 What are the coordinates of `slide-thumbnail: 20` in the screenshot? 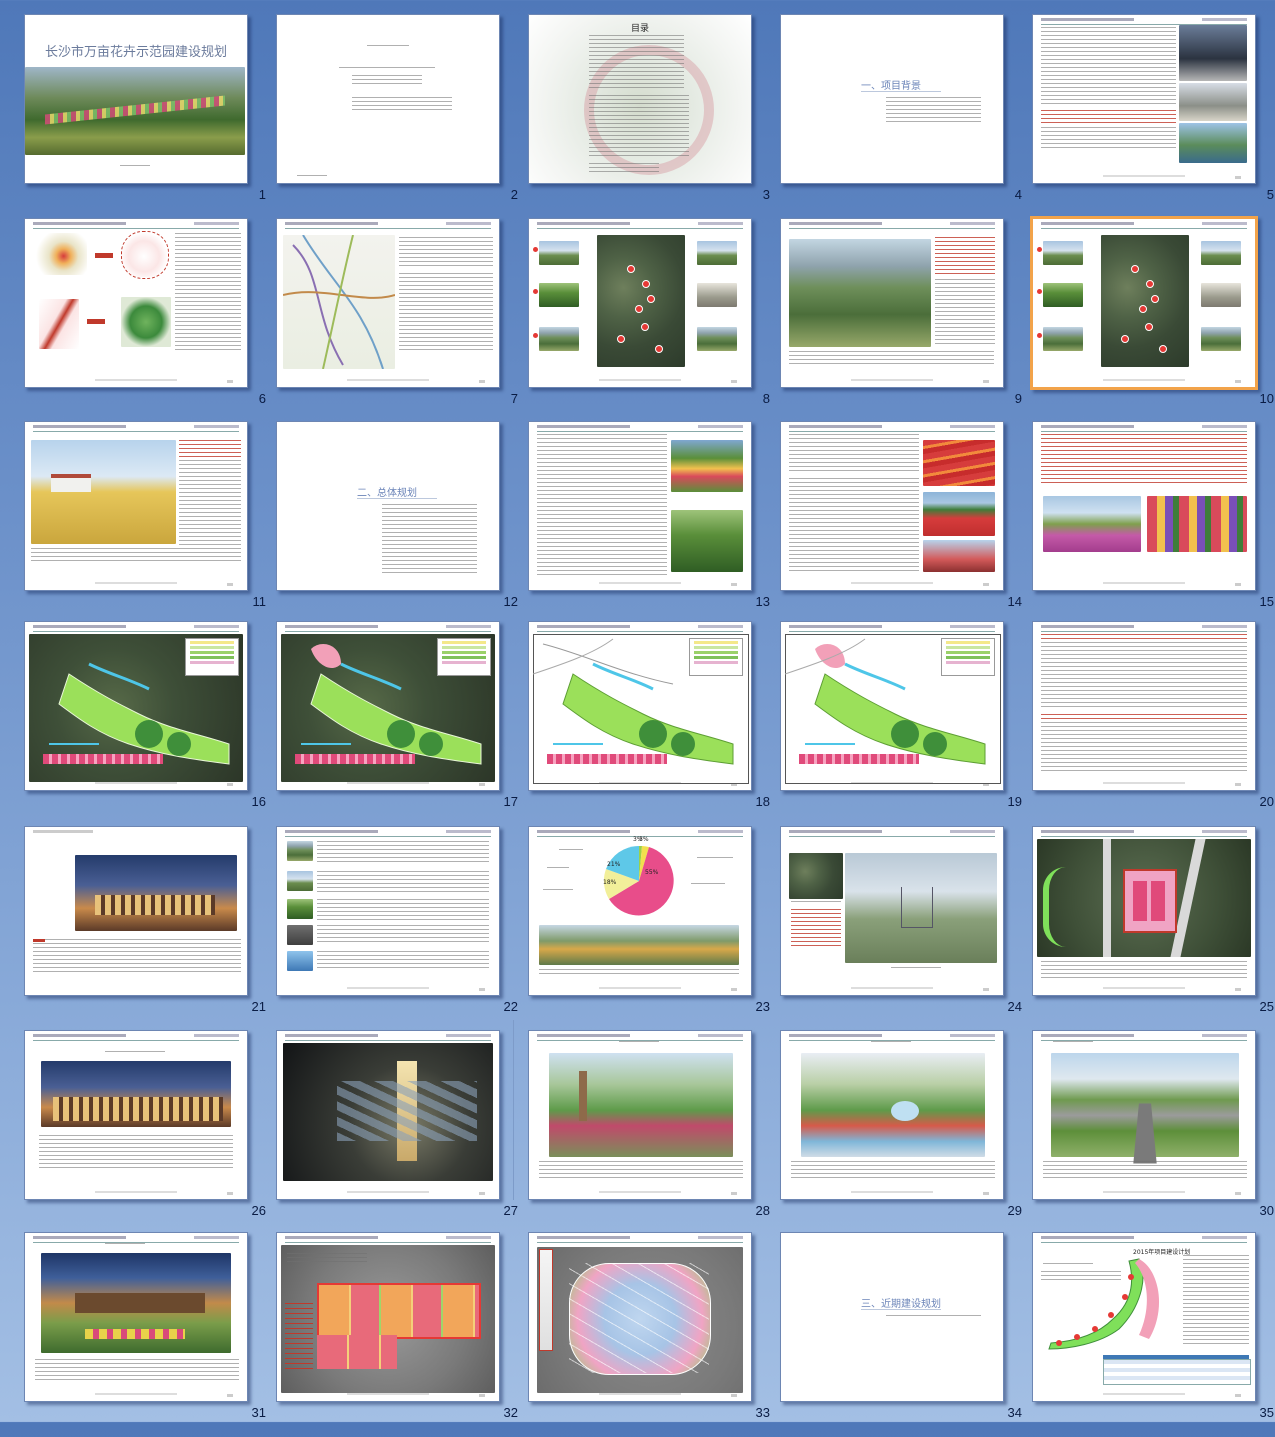 It's located at (1153, 723).